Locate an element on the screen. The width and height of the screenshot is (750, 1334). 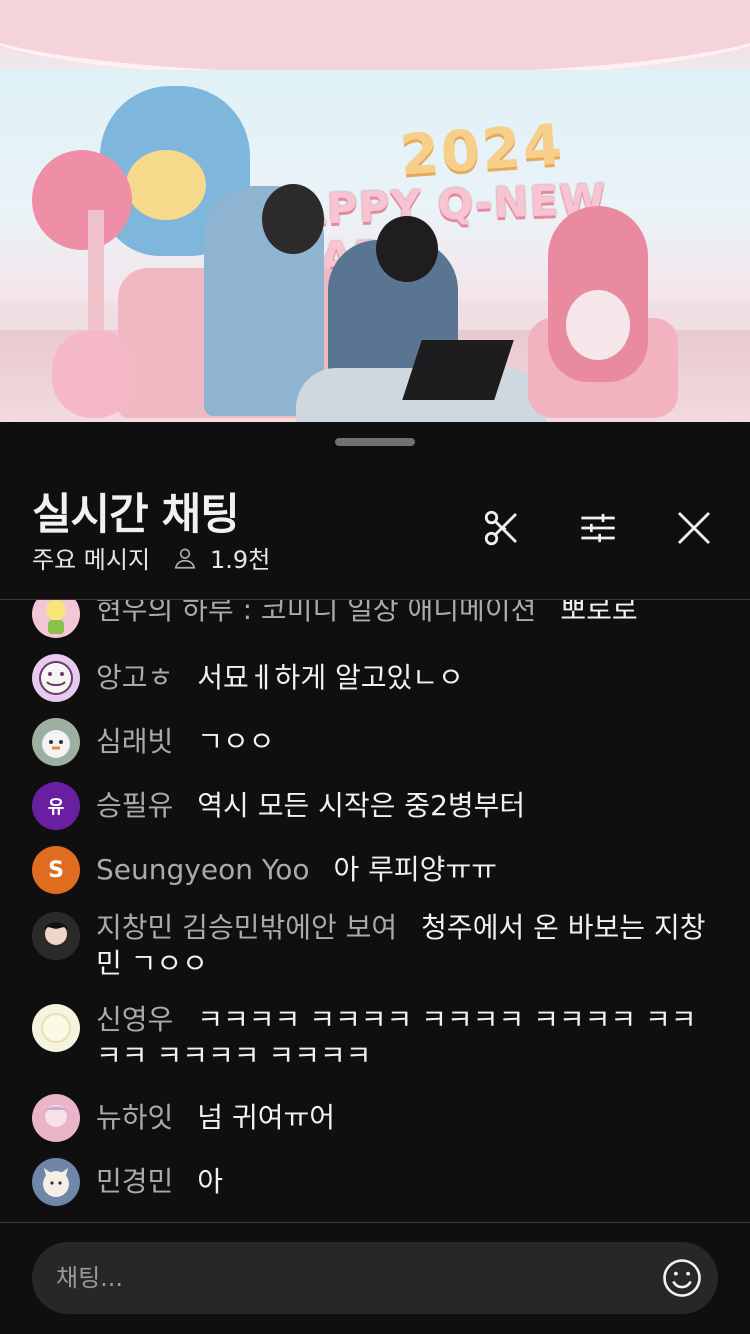
message-text: 넘 귀여ㅠ어 is located at coordinates (266, 1117).